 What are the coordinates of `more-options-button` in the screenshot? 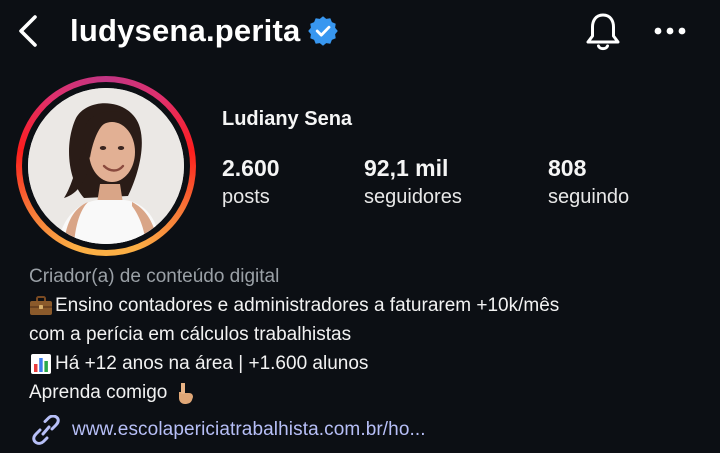 It's located at (670, 31).